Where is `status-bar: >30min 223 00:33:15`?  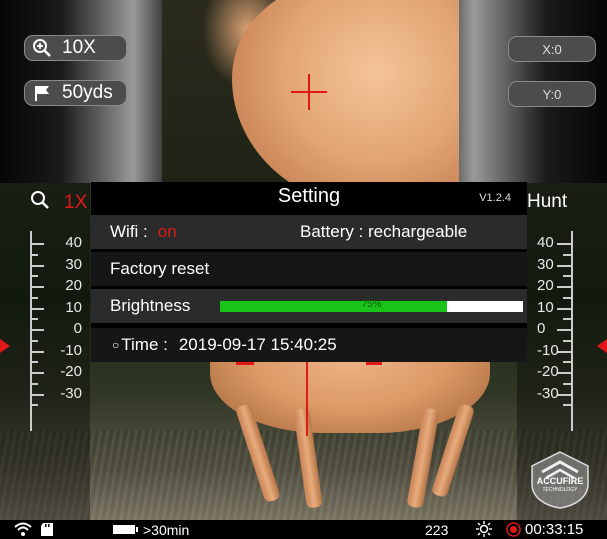 status-bar: >30min 223 00:33:15 is located at coordinates (303, 529).